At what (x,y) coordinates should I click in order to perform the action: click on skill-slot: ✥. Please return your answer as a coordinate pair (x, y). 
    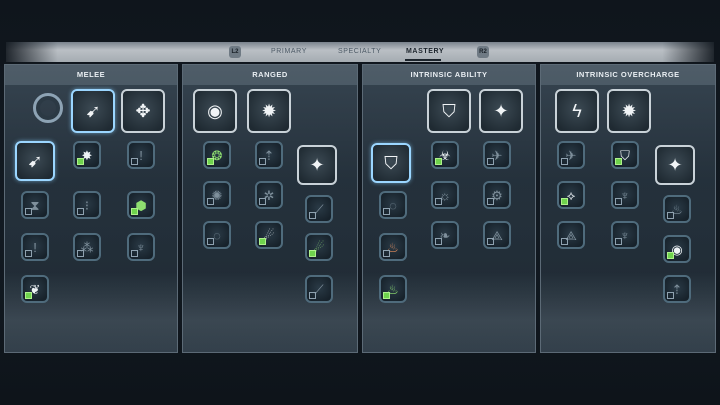
    Looking at the image, I should click on (143, 111).